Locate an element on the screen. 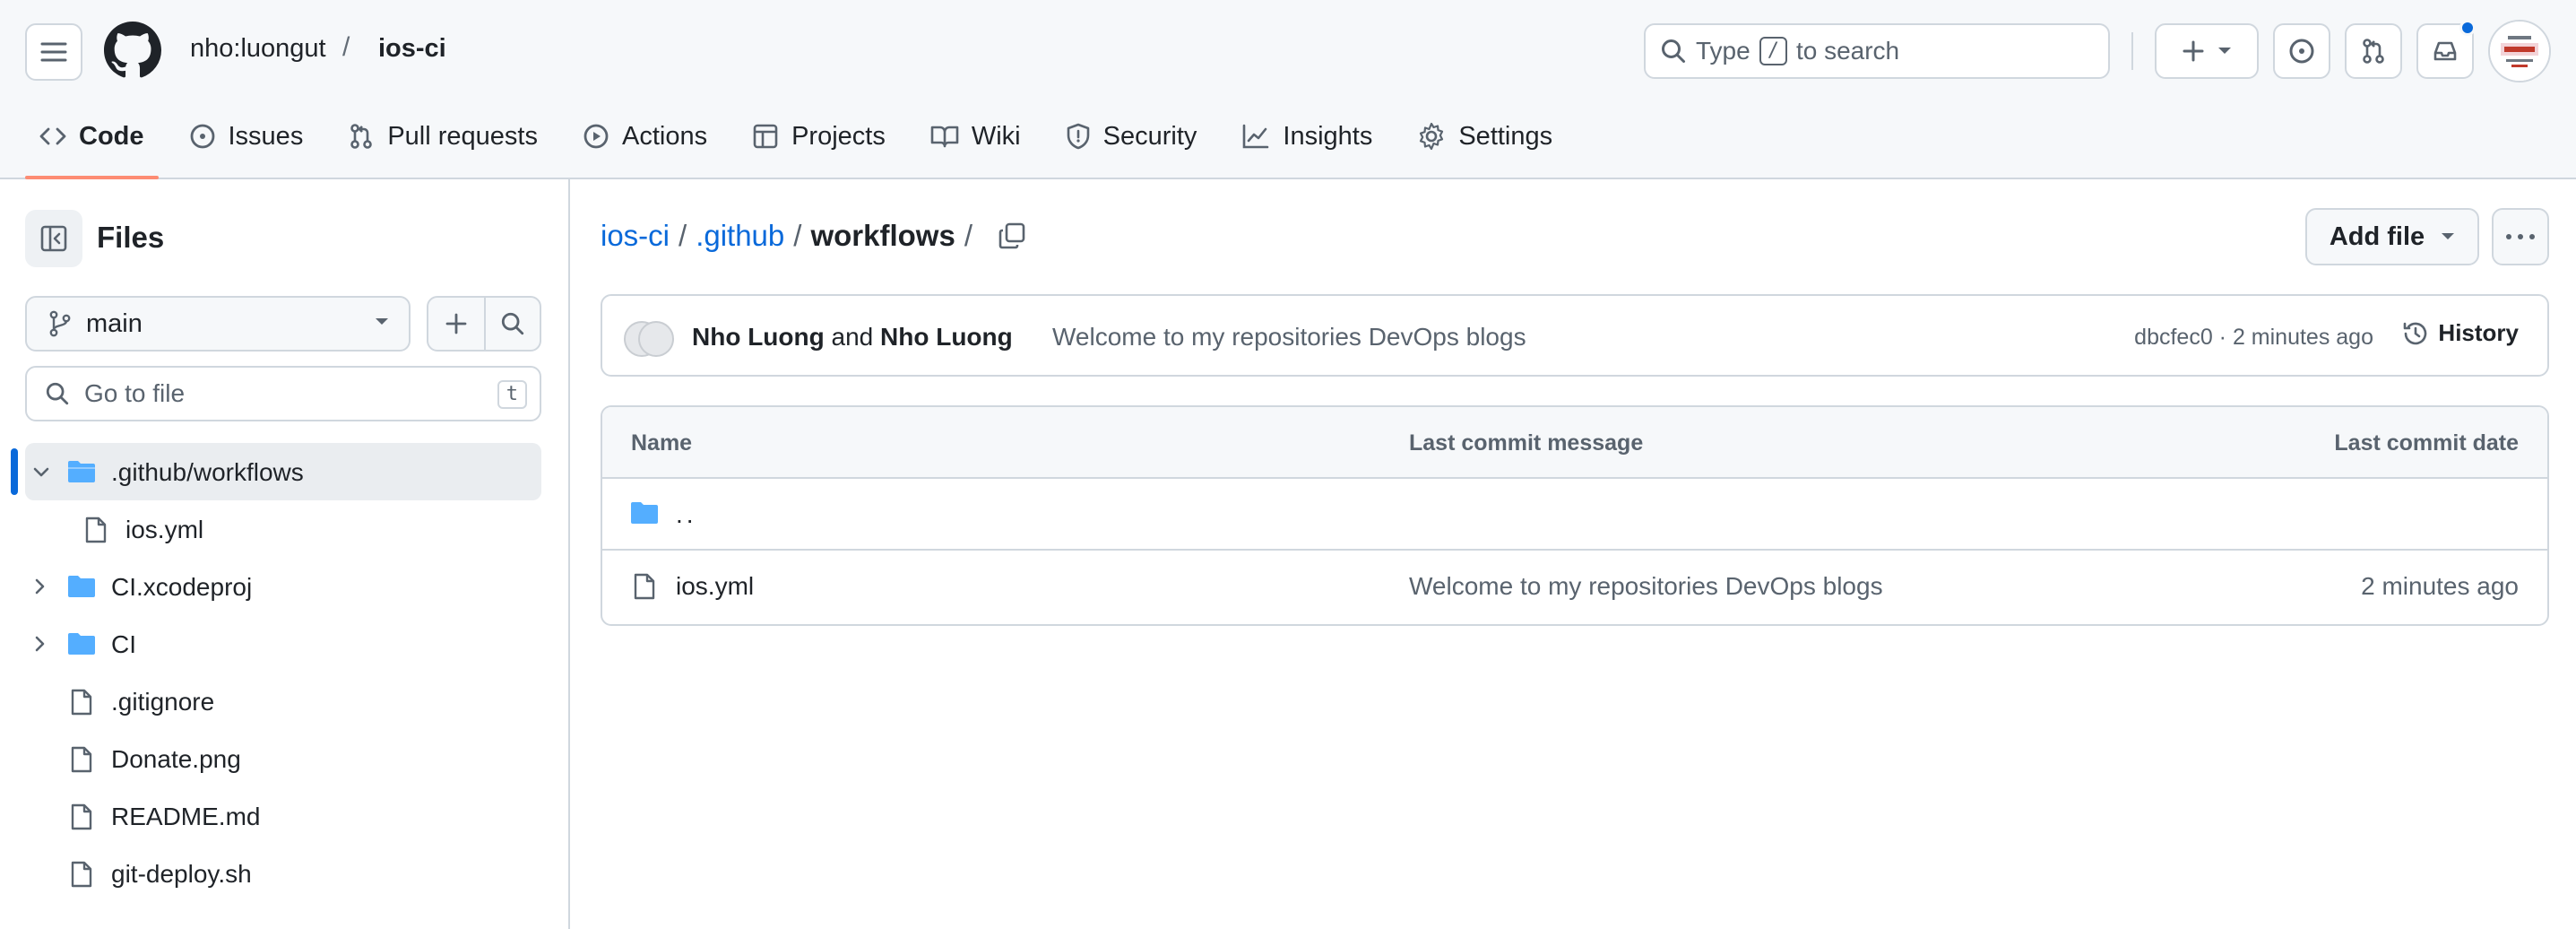 The width and height of the screenshot is (2576, 929). your-issues-button is located at coordinates (2301, 51).